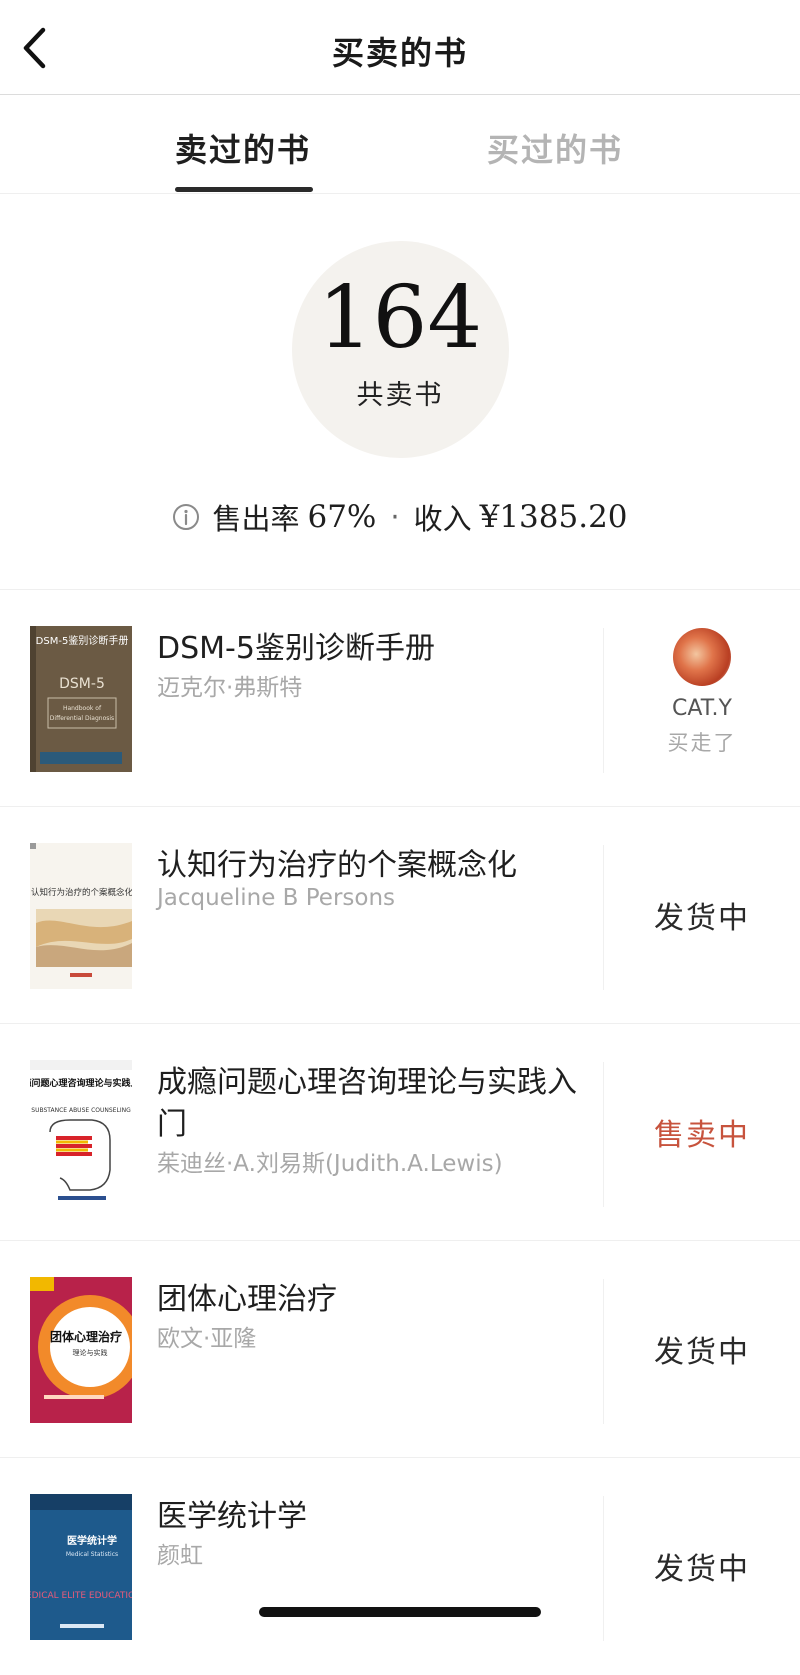  Describe the element at coordinates (247, 1299) in the screenshot. I see `book-title: 团体心理治疗` at that location.